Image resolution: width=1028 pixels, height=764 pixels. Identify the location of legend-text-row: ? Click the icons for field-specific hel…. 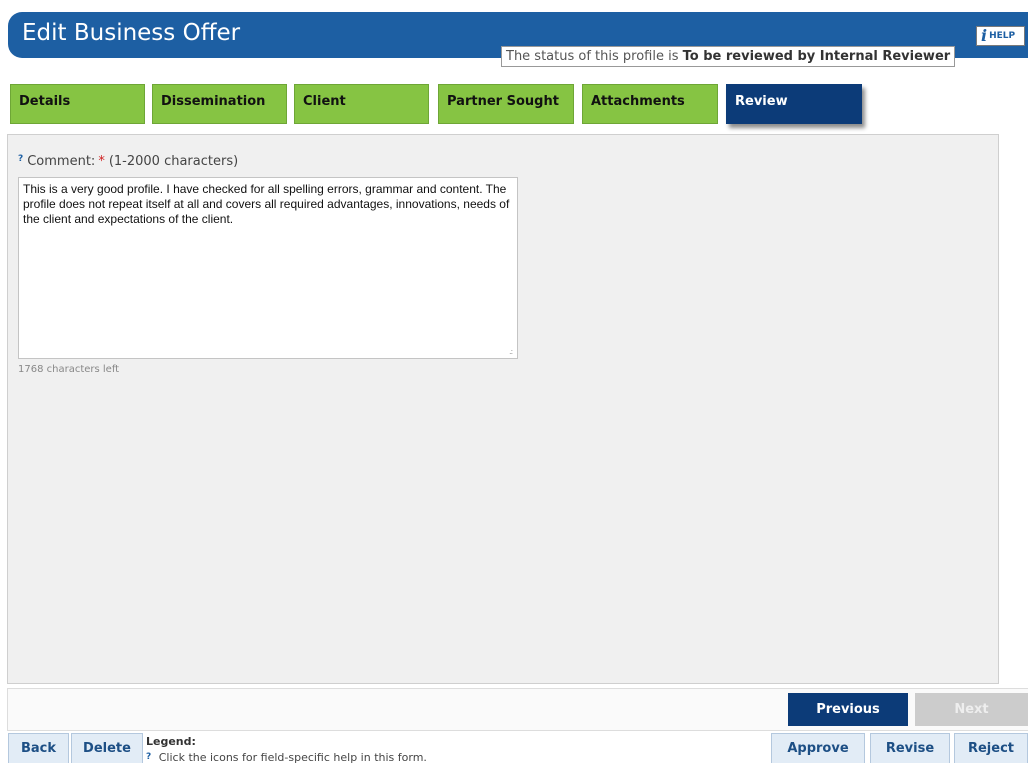
(286, 757).